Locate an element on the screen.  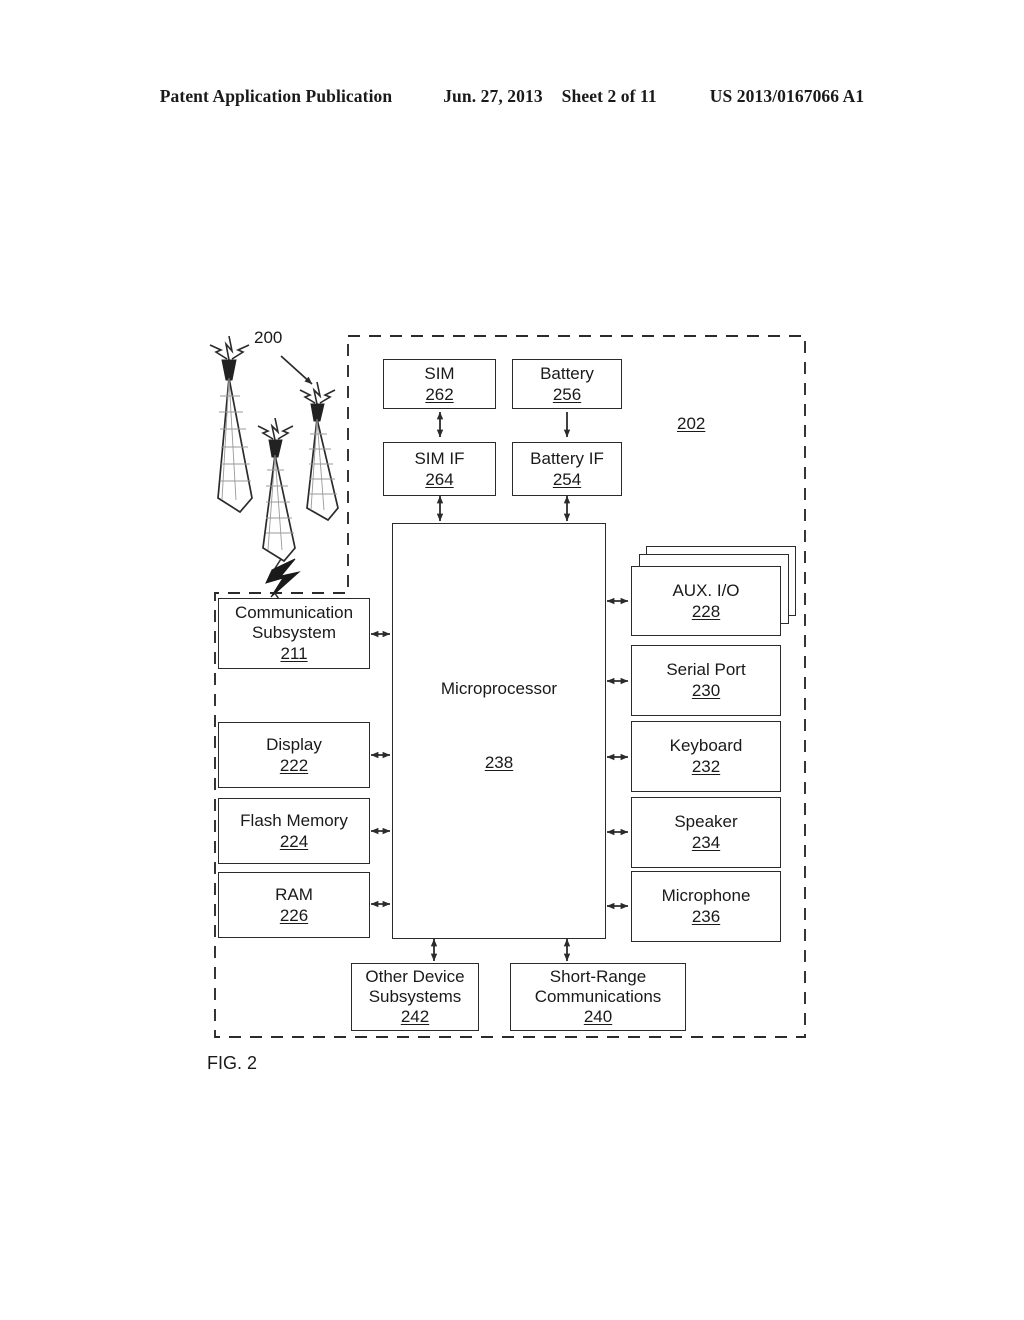
node-speaker: Speaker 234 is located at coordinates (706, 832).